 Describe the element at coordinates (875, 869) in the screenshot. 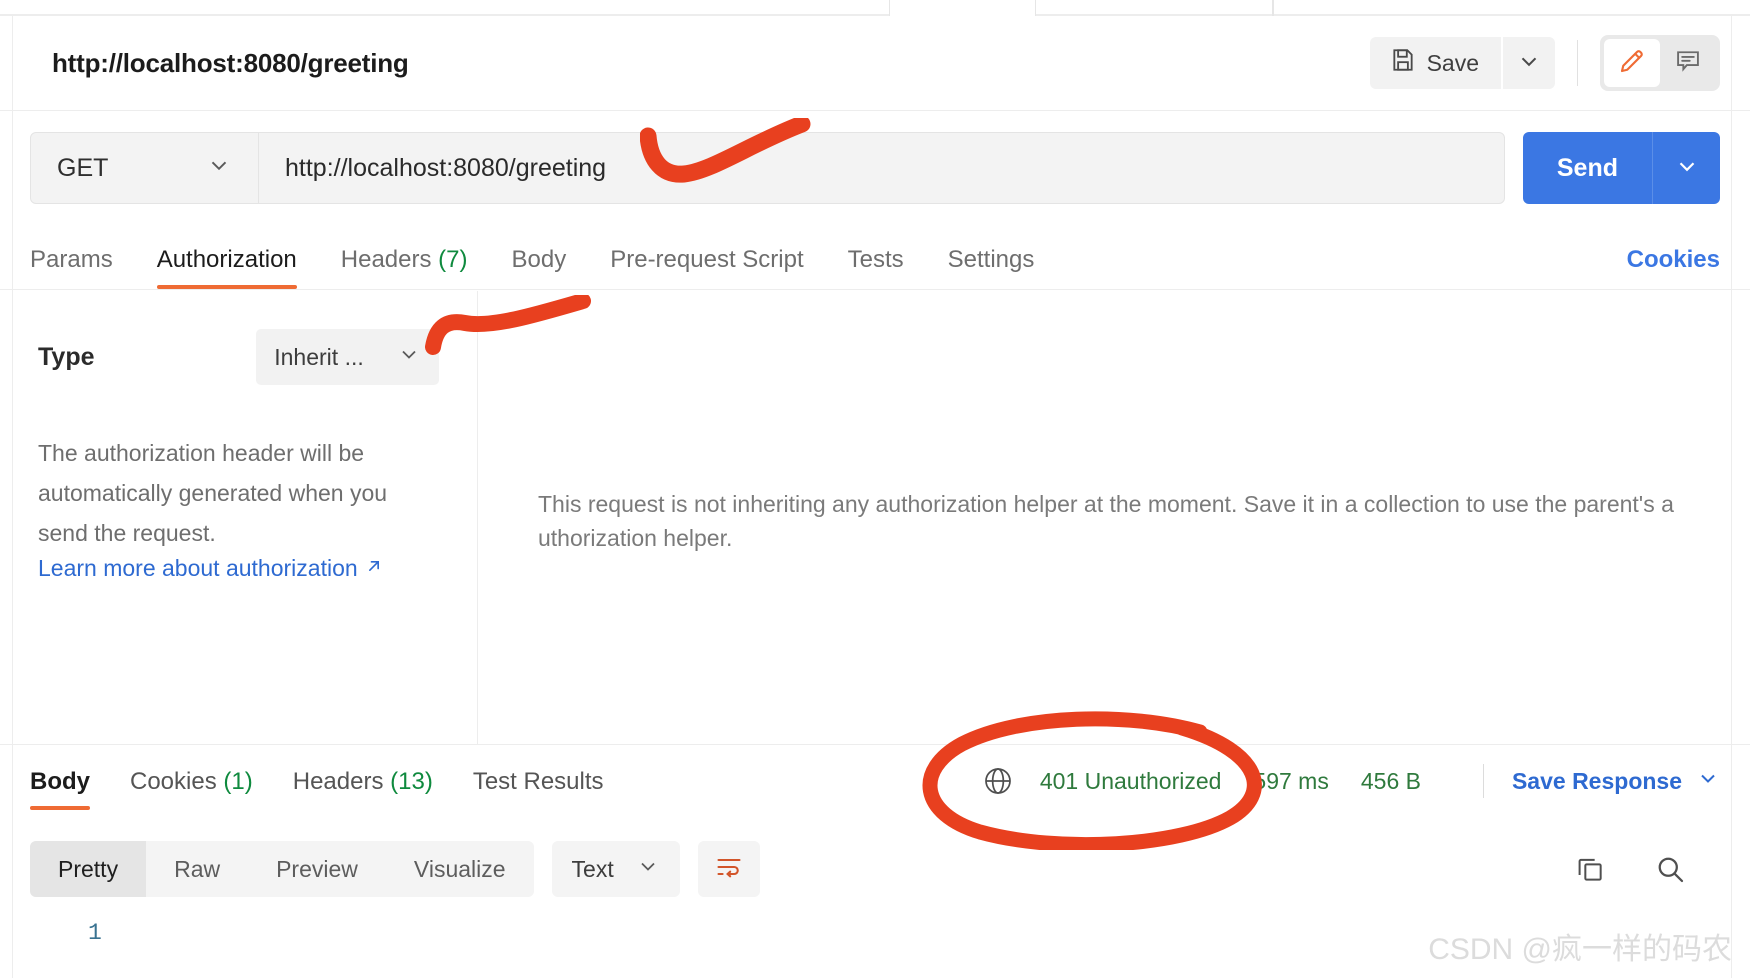

I see `response-body-toolbar: Pretty Raw Preview Visualize Text` at that location.